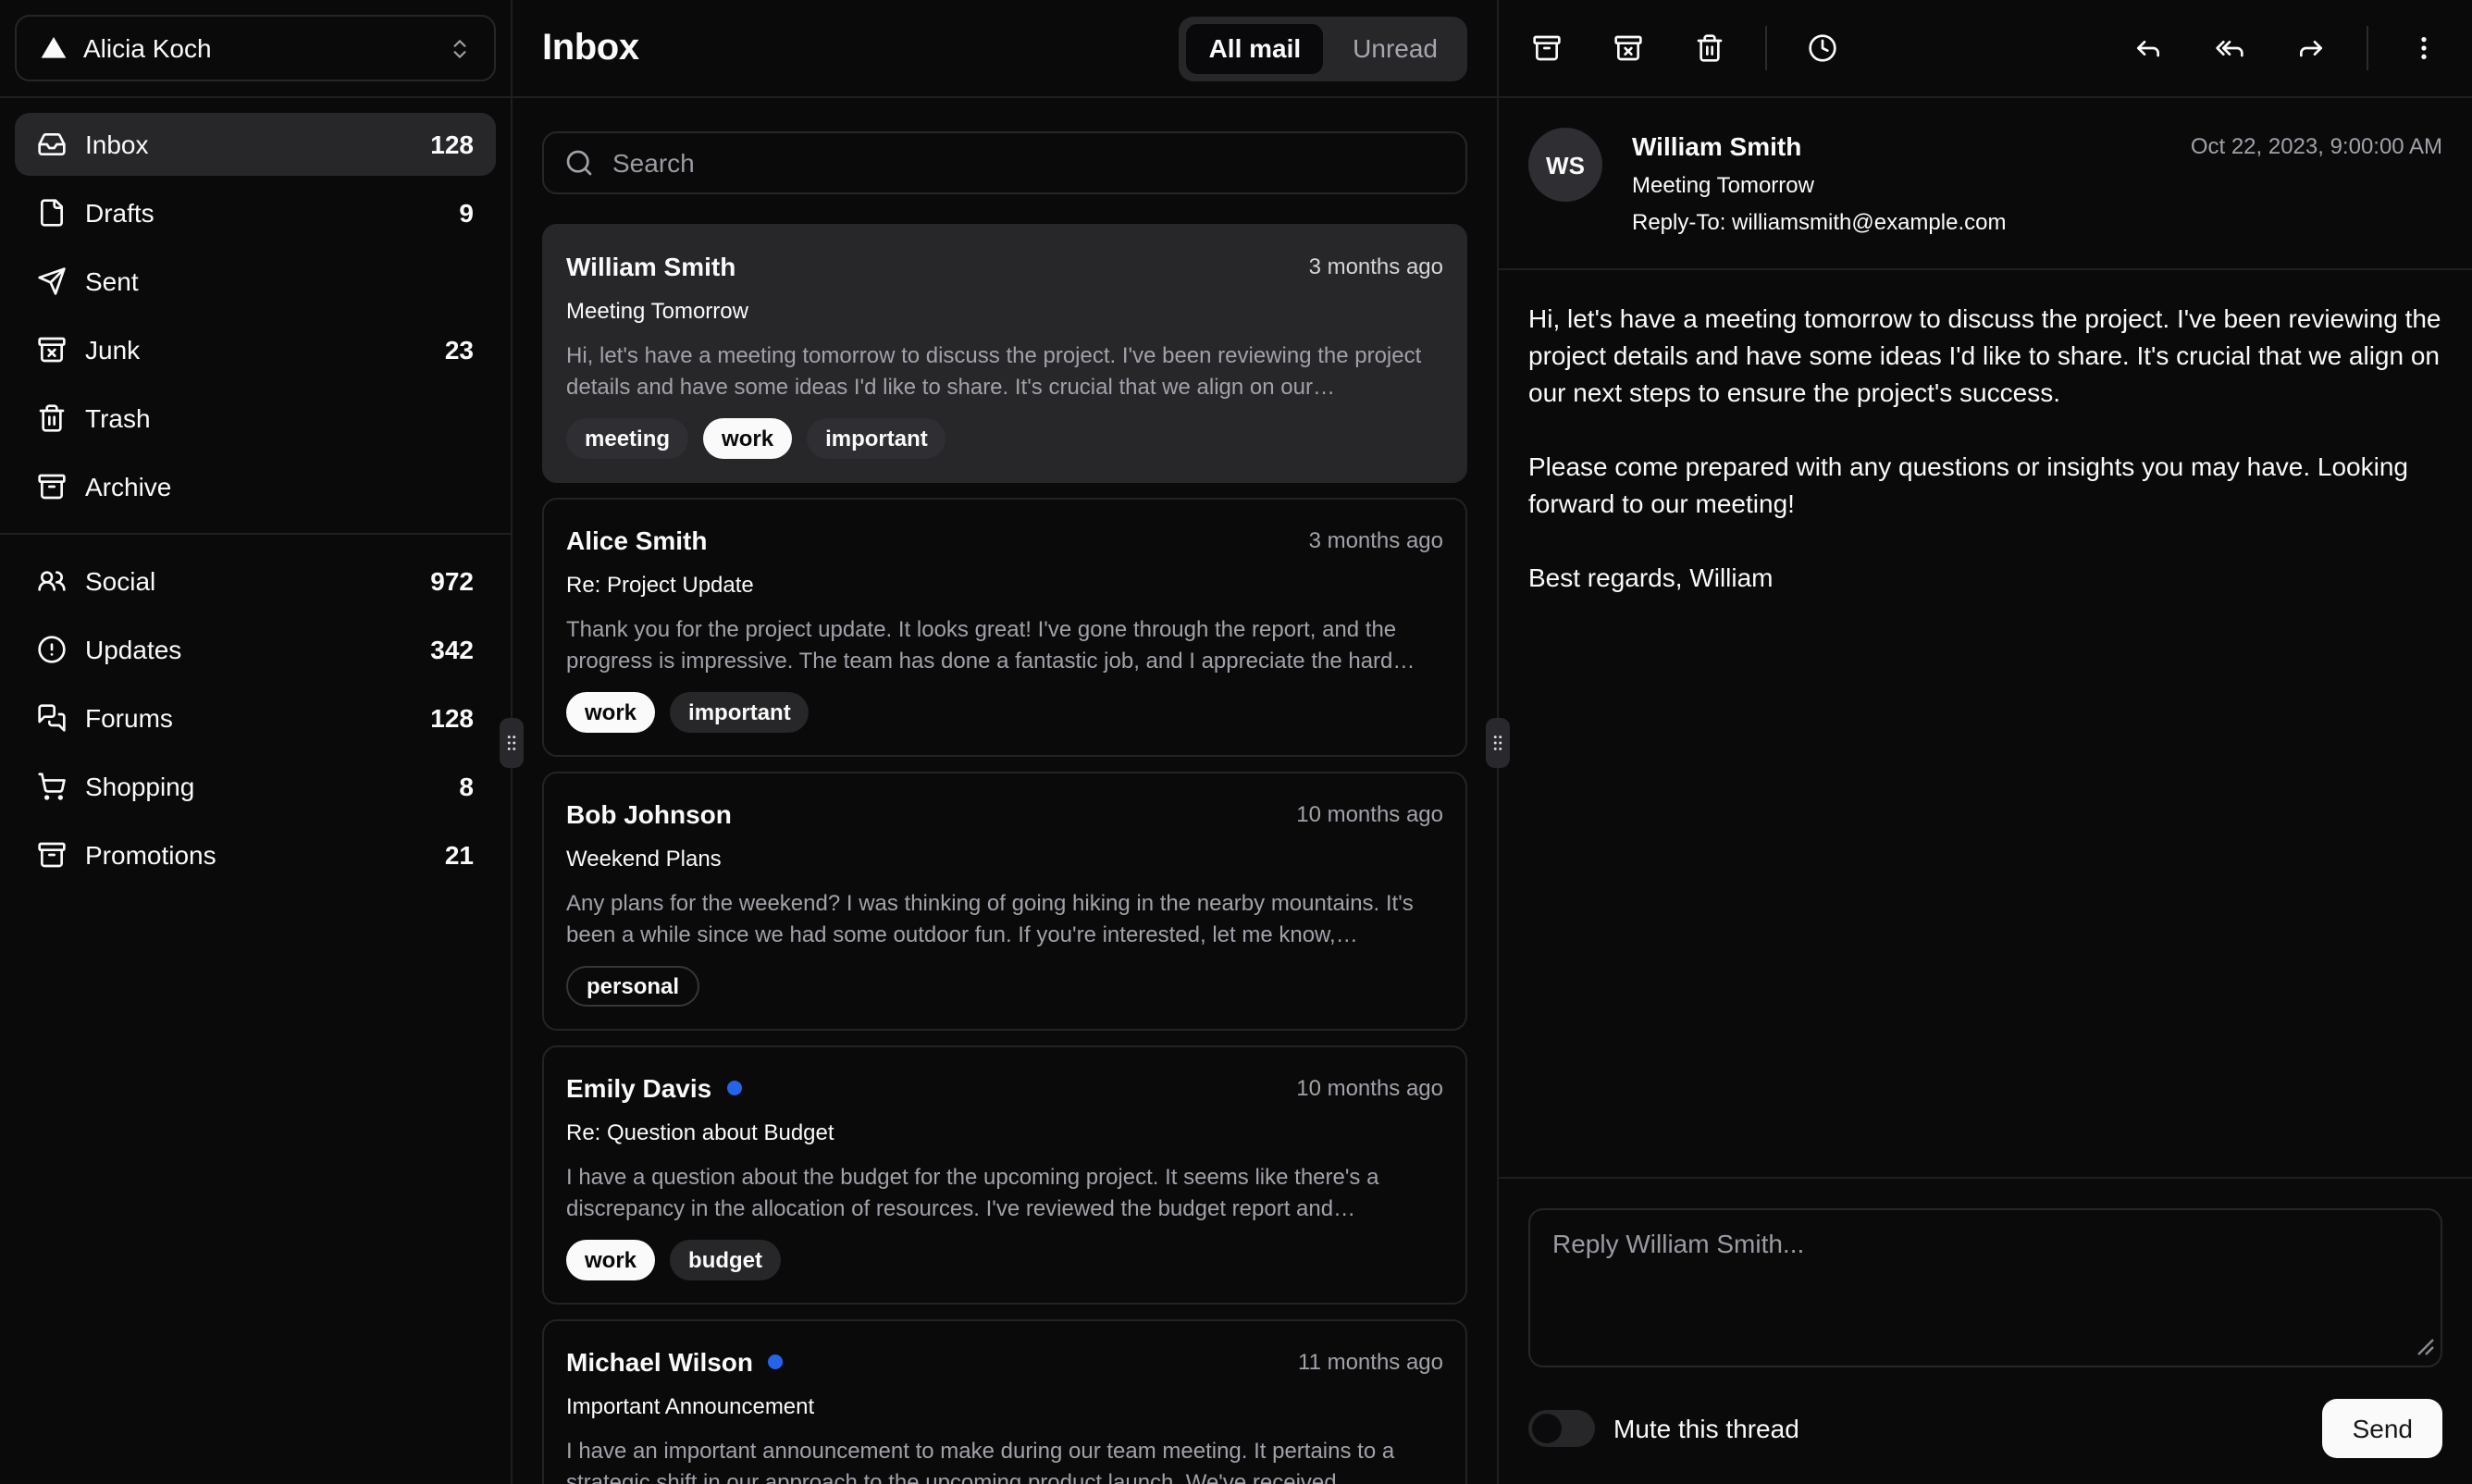 The height and width of the screenshot is (1484, 2472). Describe the element at coordinates (113, 350) in the screenshot. I see `sidebar-item-label: Junk` at that location.